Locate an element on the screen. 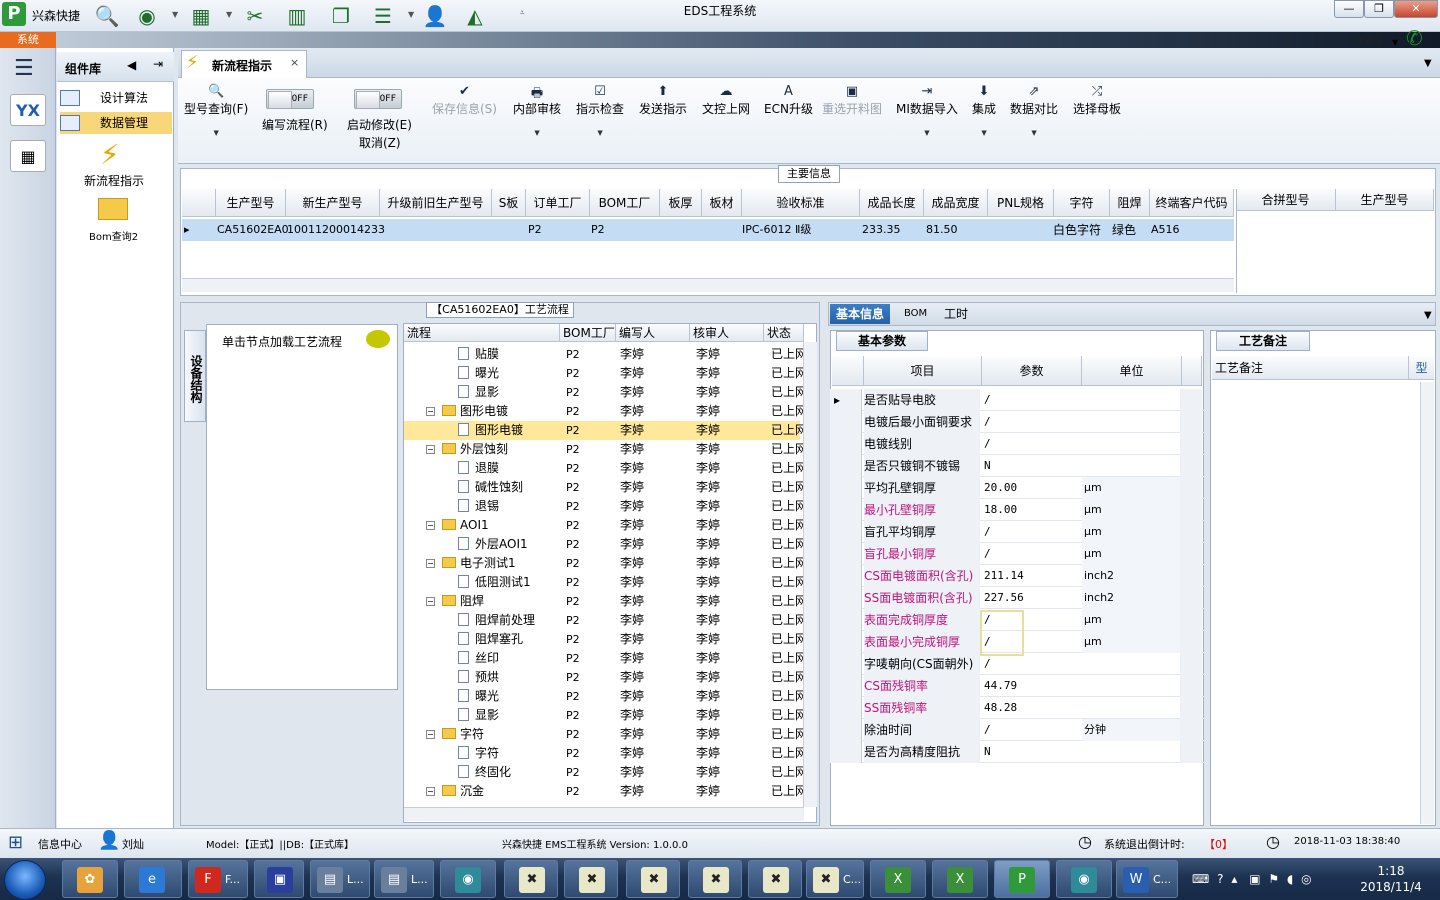 The width and height of the screenshot is (1440, 900). process-node: 低阻测试1 is located at coordinates (494, 582).